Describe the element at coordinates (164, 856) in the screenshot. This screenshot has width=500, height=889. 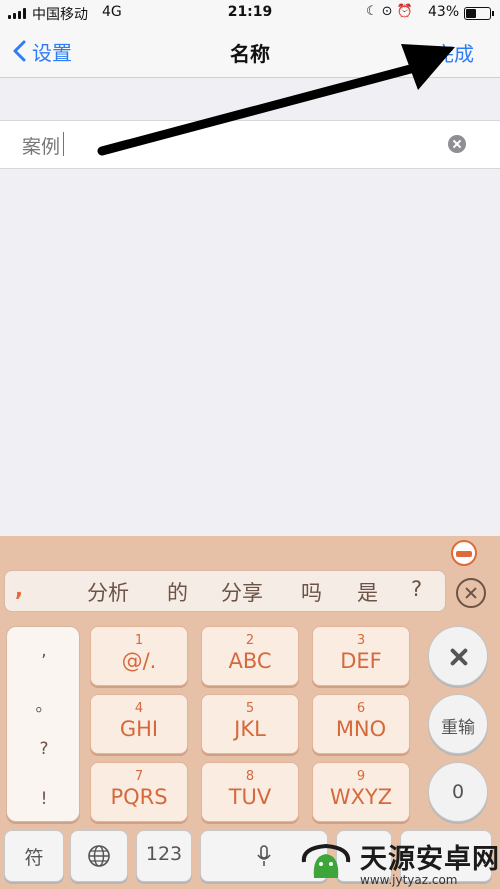
I see `number-mode-key: 123` at that location.